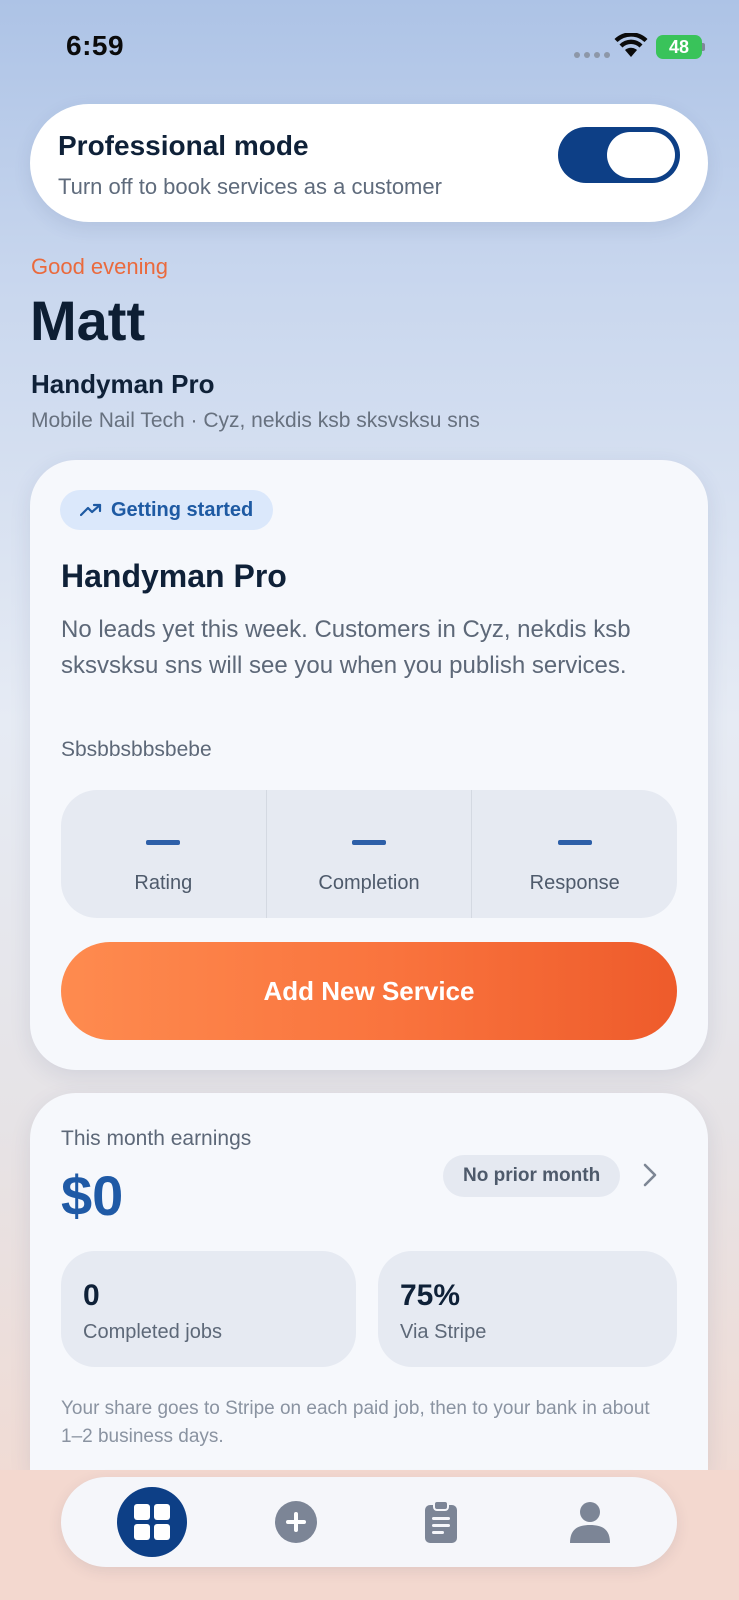 The height and width of the screenshot is (1600, 739). Describe the element at coordinates (174, 576) in the screenshot. I see `card-title: Handyman Pro` at that location.